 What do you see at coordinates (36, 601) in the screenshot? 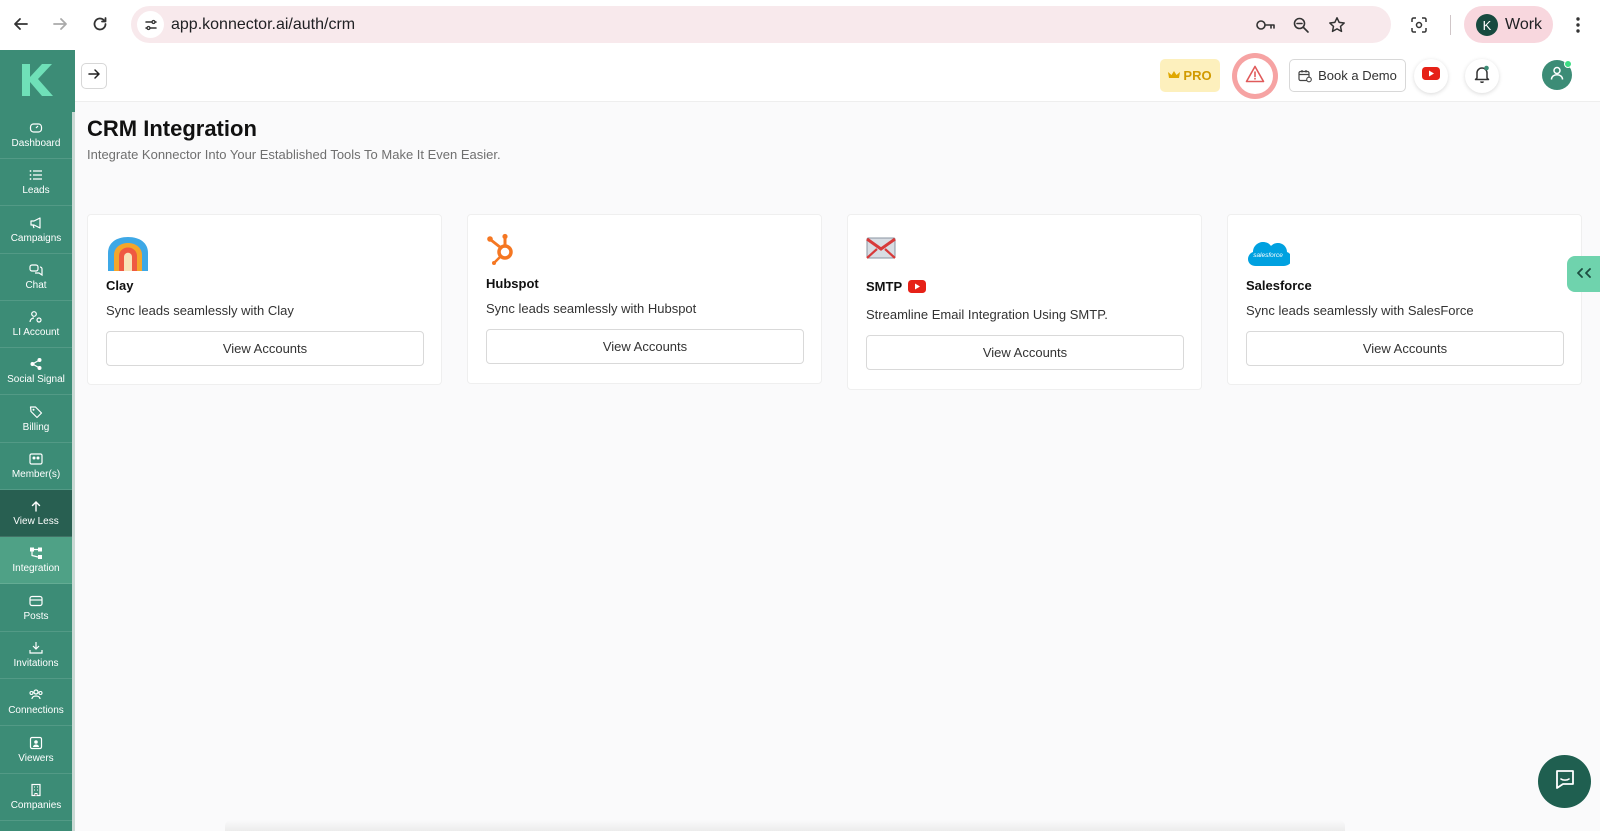
I see `posts-icon` at bounding box center [36, 601].